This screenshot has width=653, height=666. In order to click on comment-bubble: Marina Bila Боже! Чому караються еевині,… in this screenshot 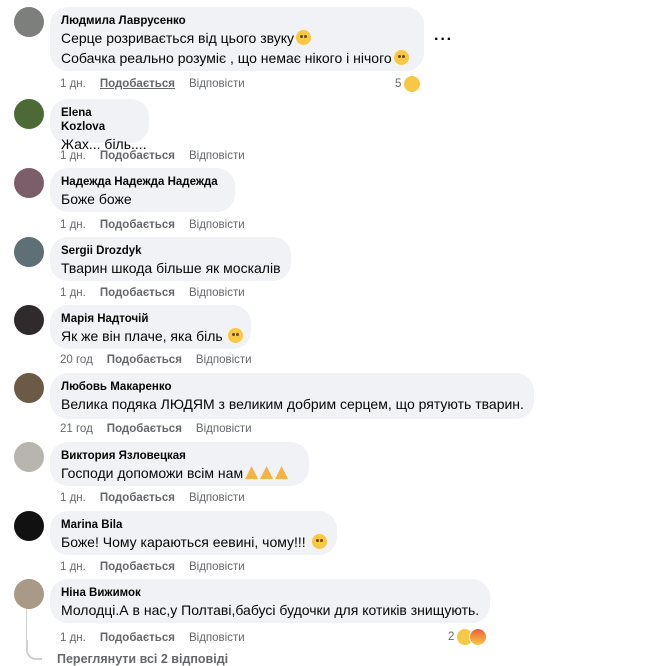, I will do `click(193, 533)`.